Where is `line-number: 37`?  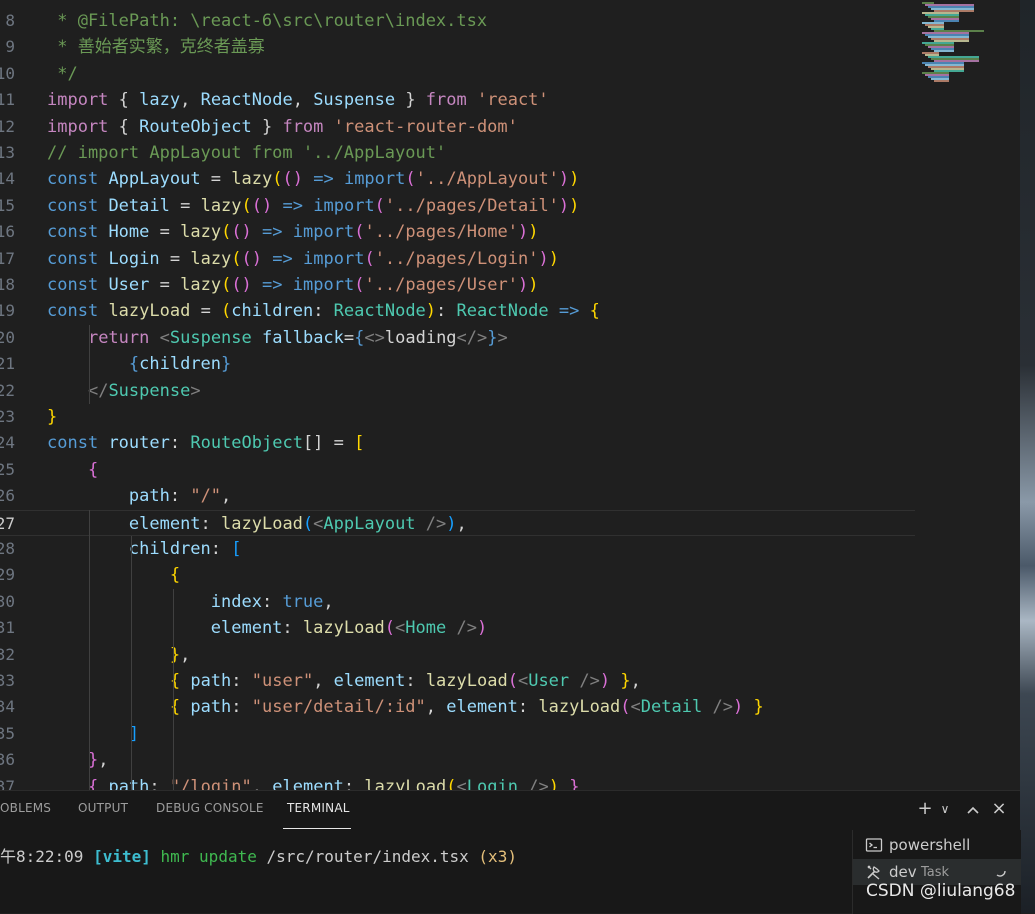 line-number: 37 is located at coordinates (7, 783).